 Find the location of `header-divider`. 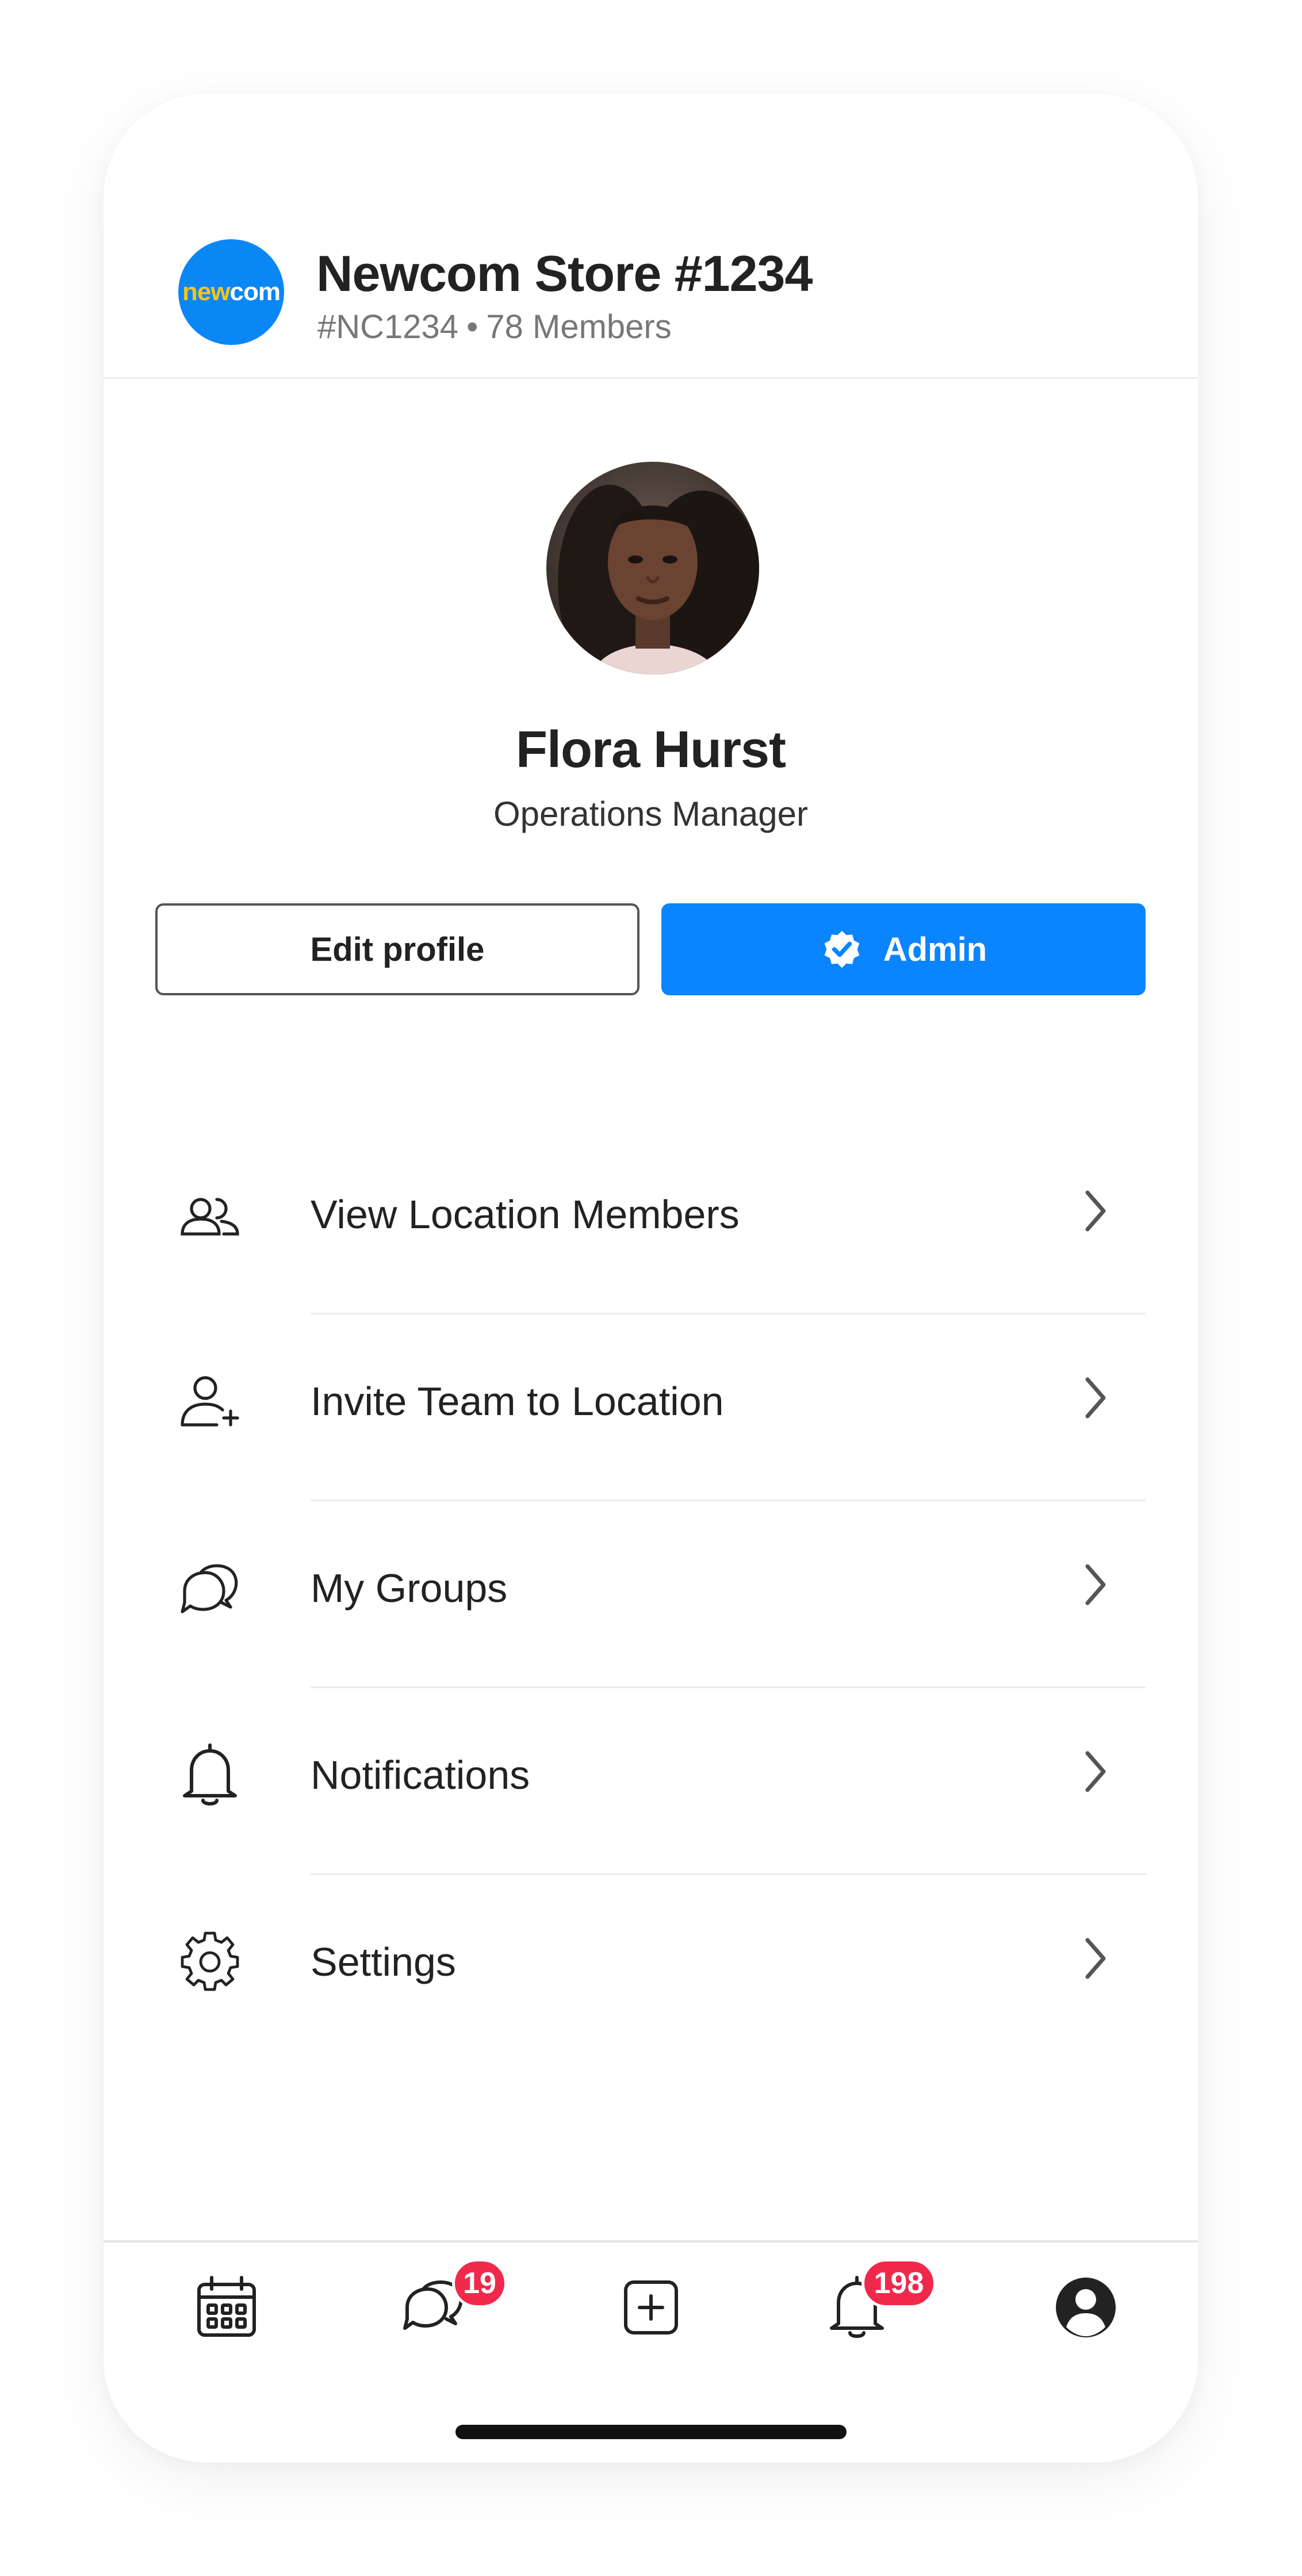

header-divider is located at coordinates (651, 378).